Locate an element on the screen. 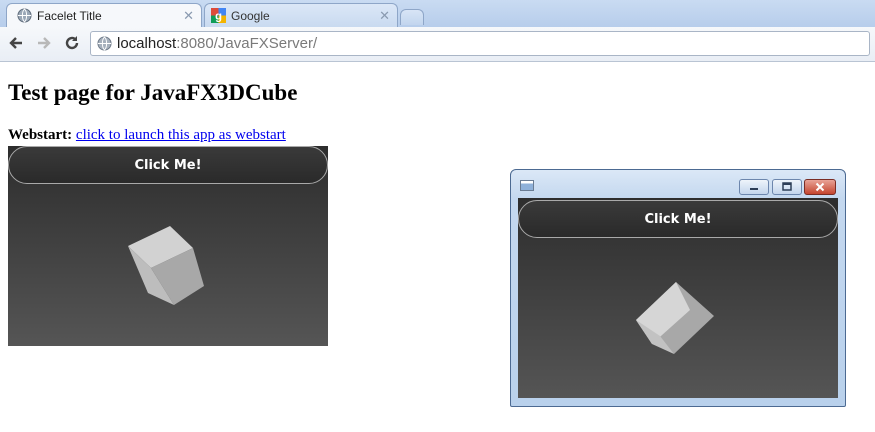  browser-toolbar: localhost:8080/JavaFXServer/ is located at coordinates (437, 44).